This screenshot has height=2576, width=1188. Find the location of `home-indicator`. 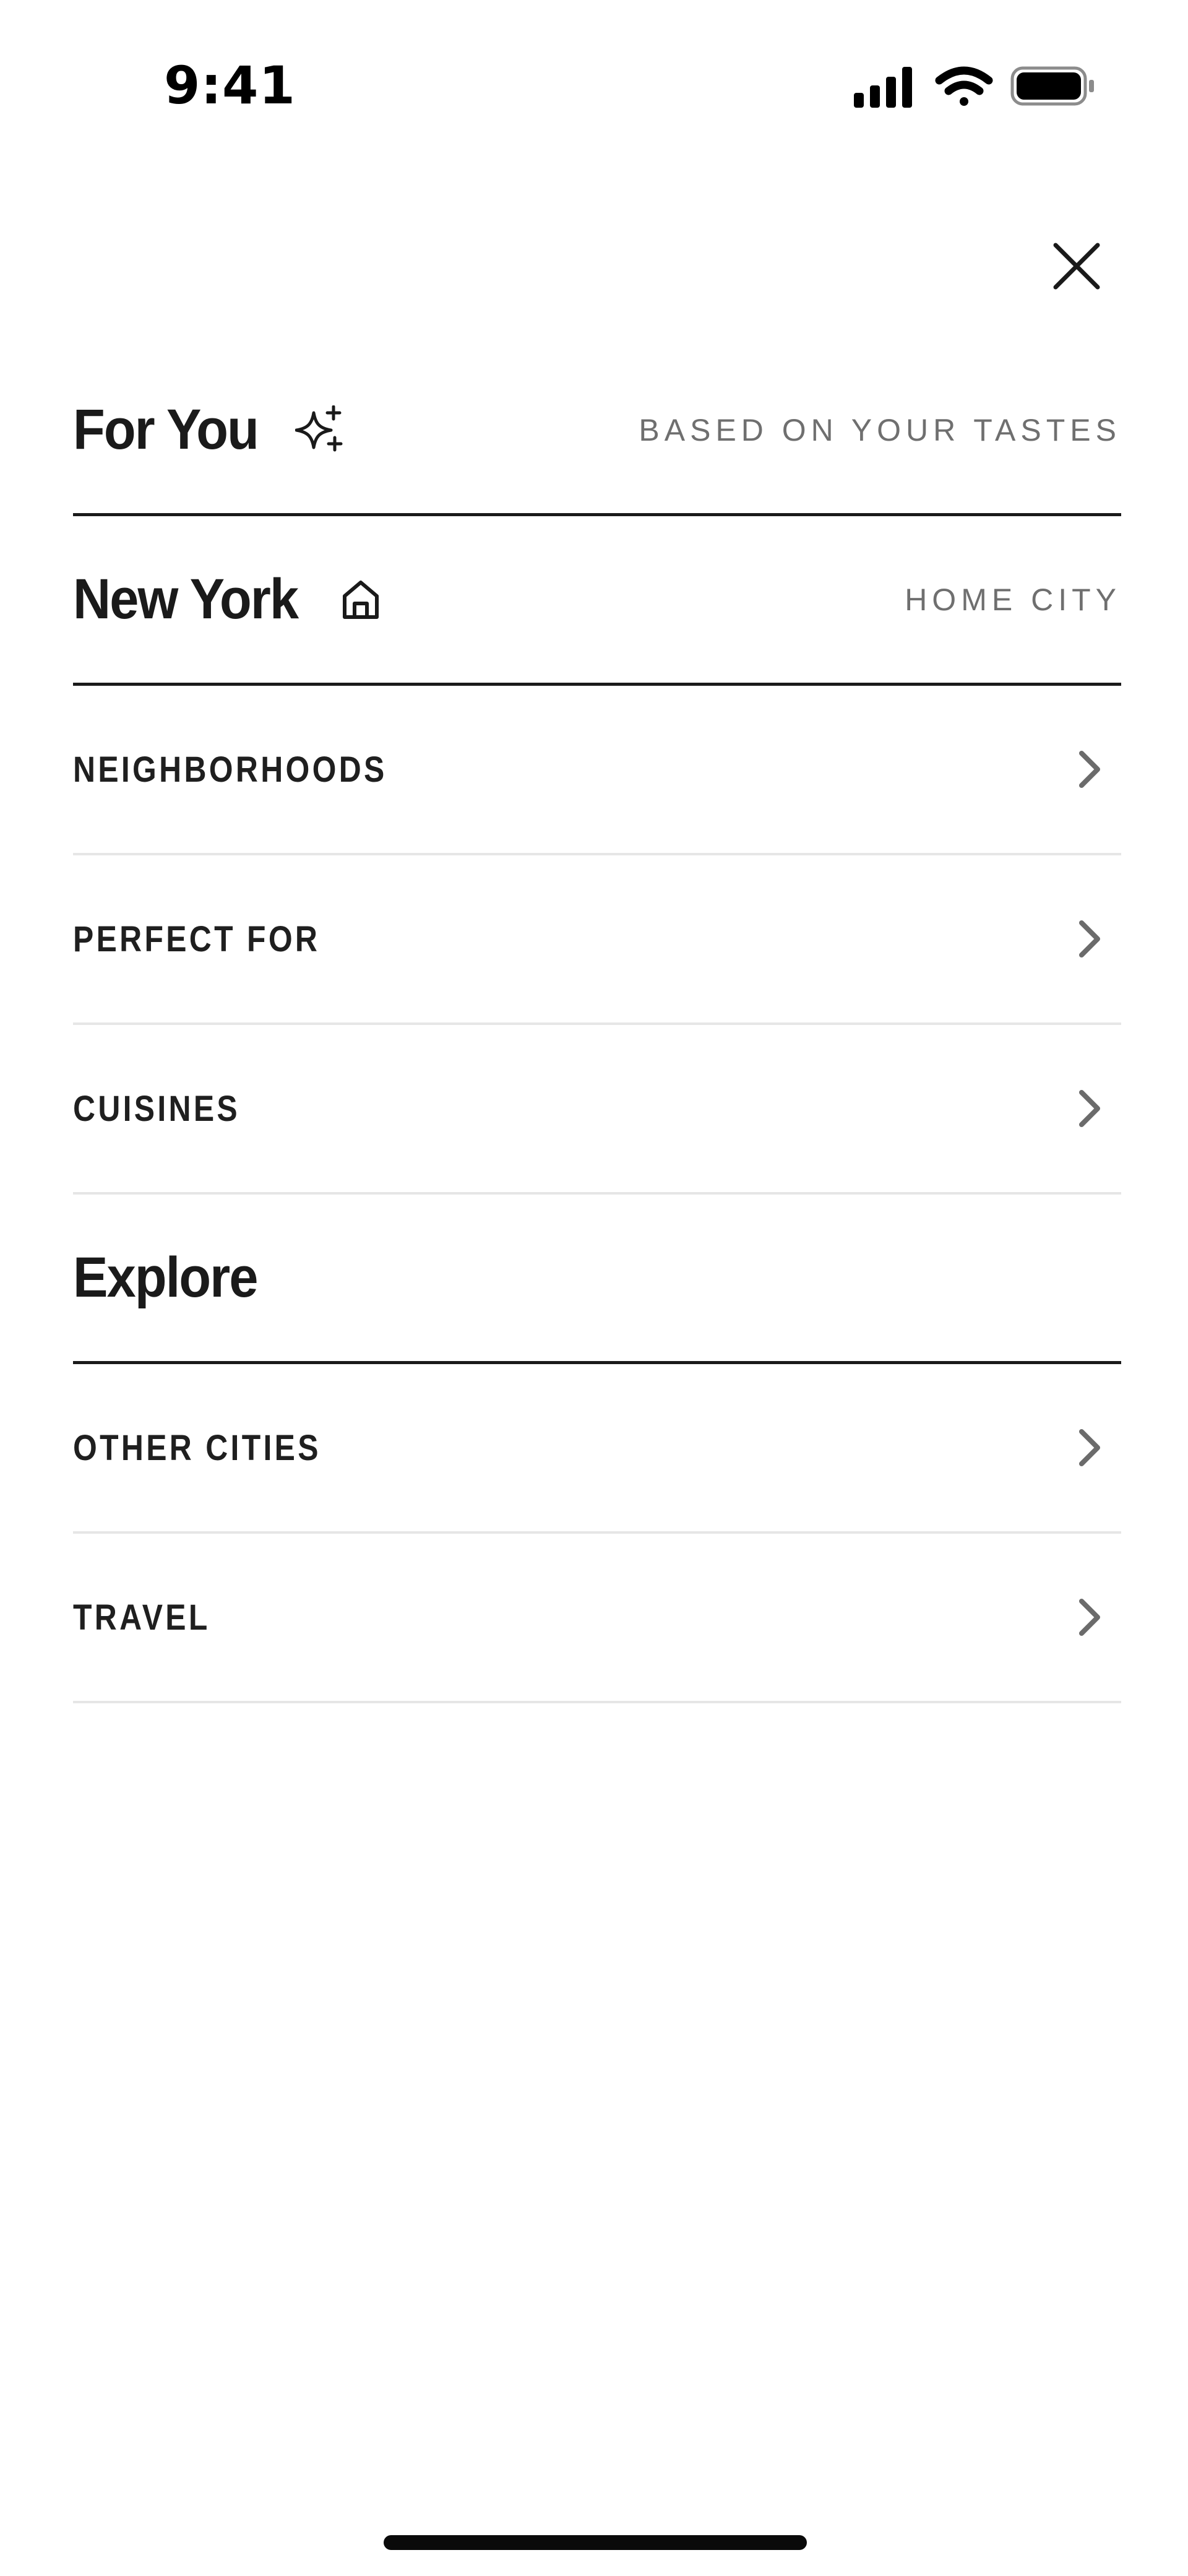

home-indicator is located at coordinates (595, 2542).